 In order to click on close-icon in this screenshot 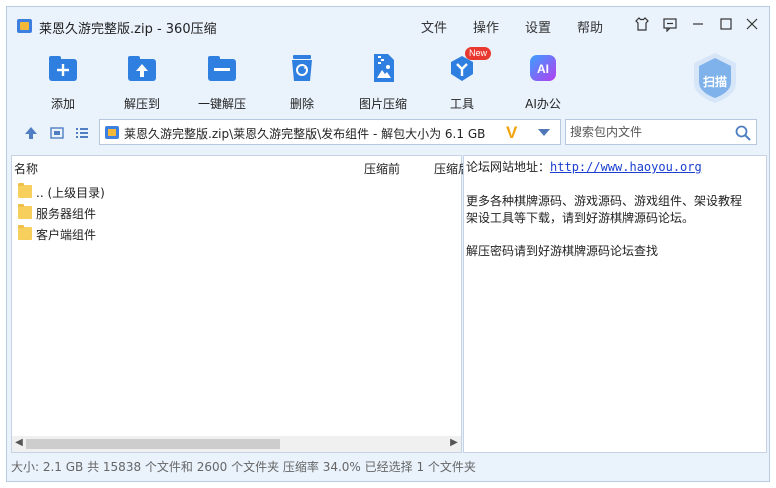, I will do `click(752, 25)`.